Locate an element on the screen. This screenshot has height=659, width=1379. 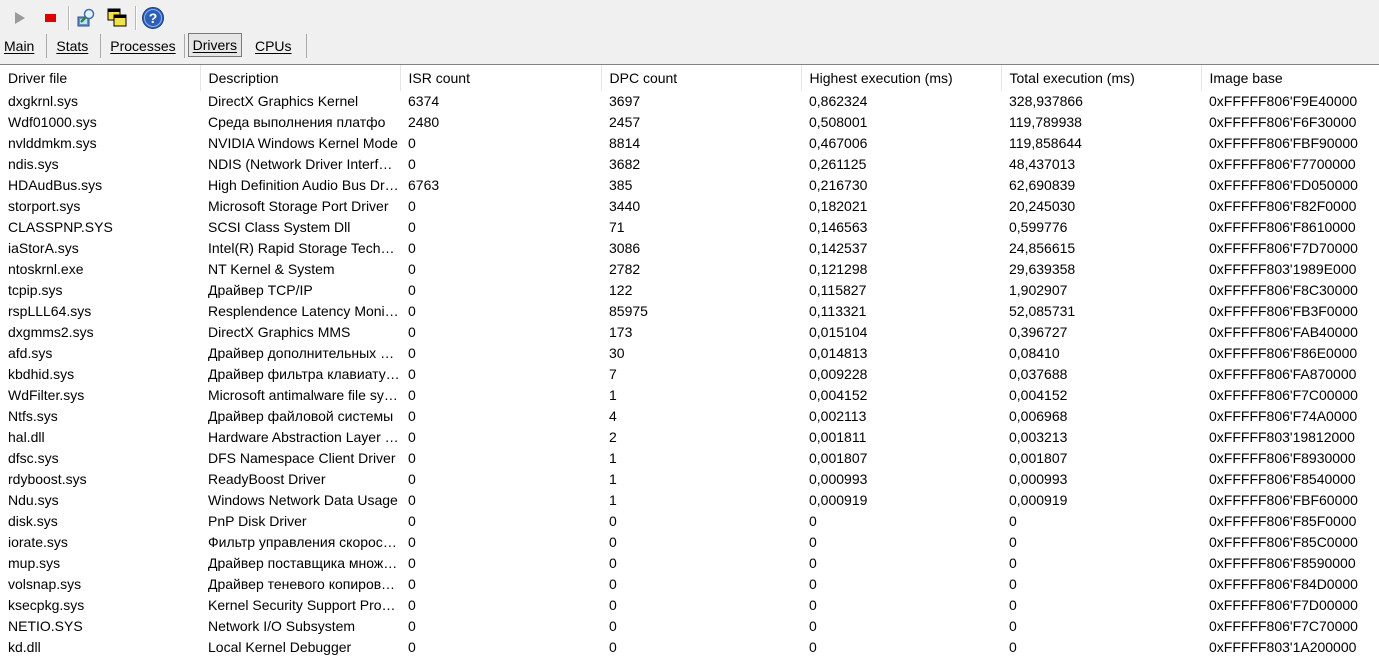
tab-stats: Stats is located at coordinates (74, 46).